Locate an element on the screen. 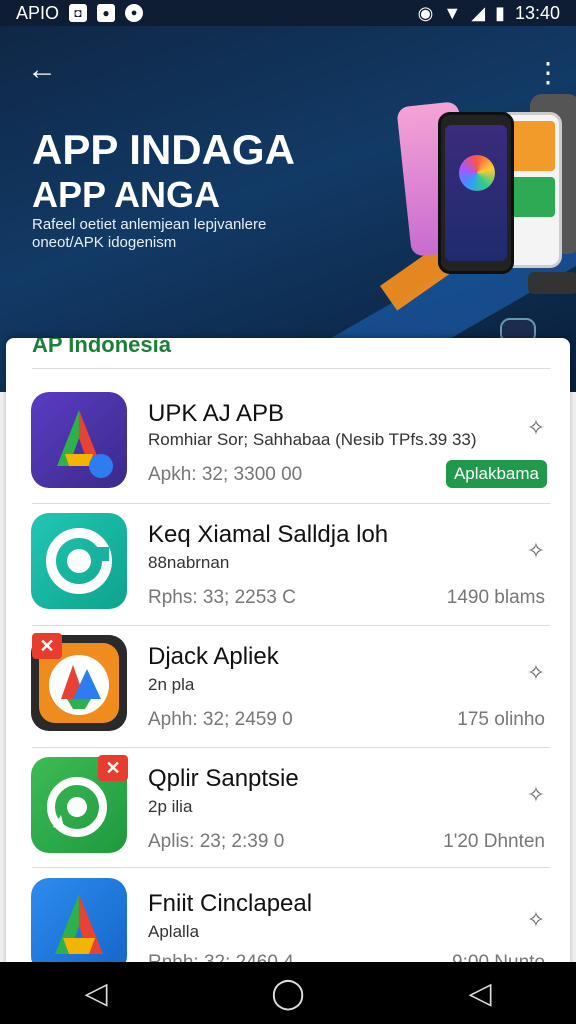  app-meta: Apkh: 32; 3300 00 is located at coordinates (225, 474).